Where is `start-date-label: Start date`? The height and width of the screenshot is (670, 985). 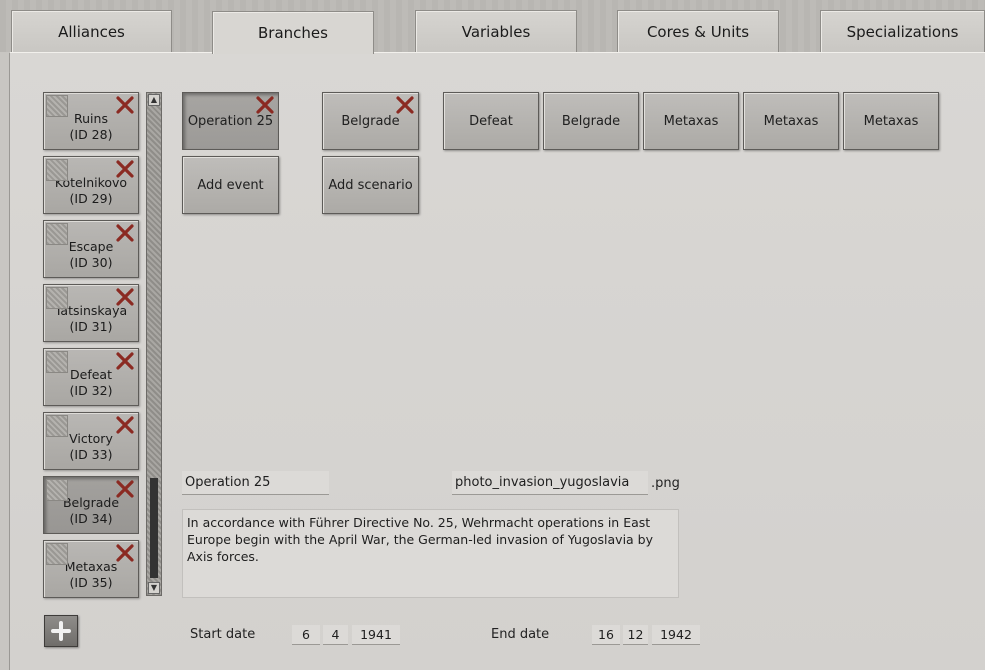
start-date-label: Start date is located at coordinates (223, 634).